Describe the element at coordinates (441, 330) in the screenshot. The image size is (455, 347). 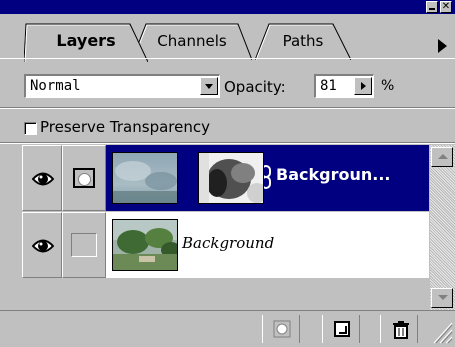
I see `resize-grip-icon` at that location.